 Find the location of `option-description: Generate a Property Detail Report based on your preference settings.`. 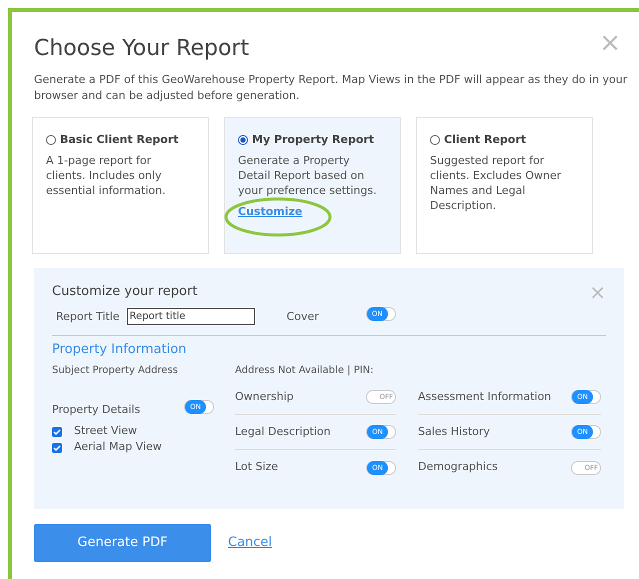

option-description: Generate a Property Detail Report based on your preference settings. is located at coordinates (308, 175).